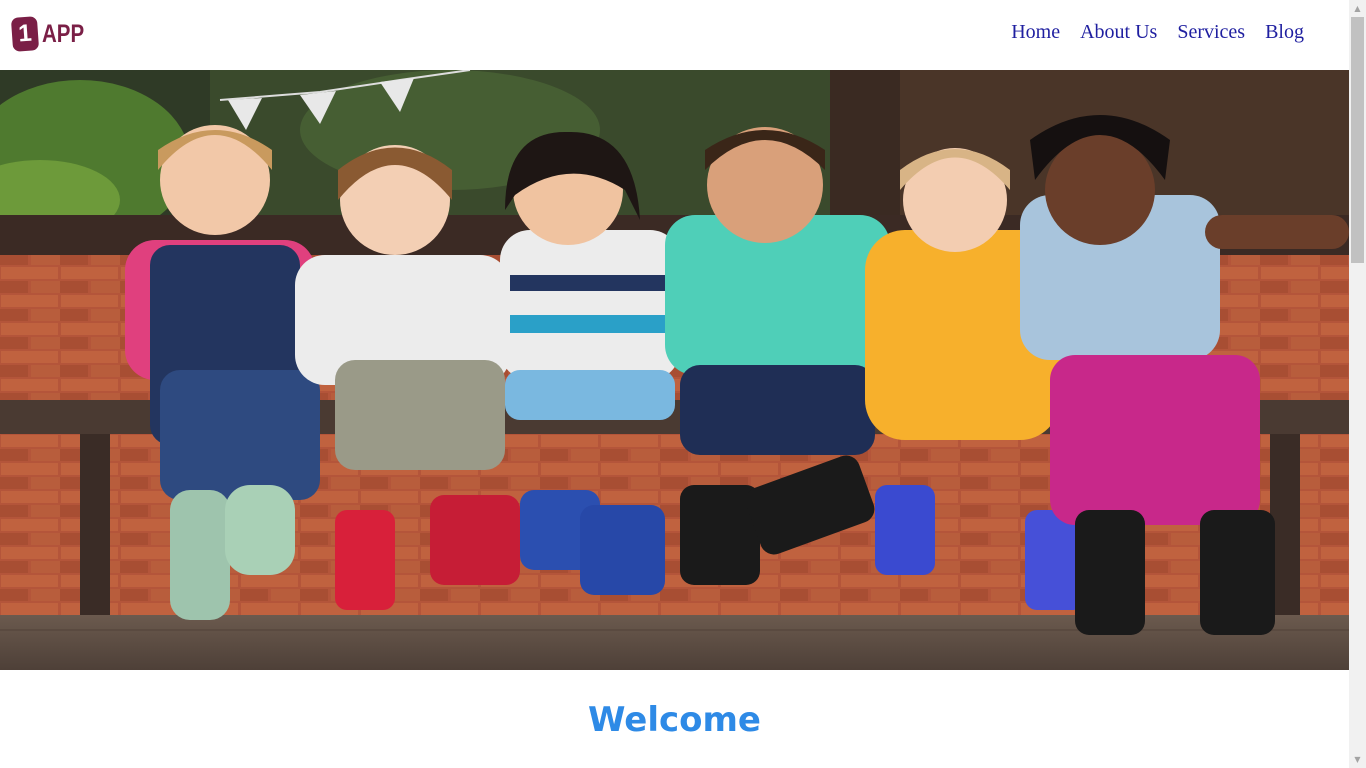 This screenshot has height=768, width=1366. What do you see at coordinates (1357, 140) in the screenshot?
I see `scroll-thumb` at bounding box center [1357, 140].